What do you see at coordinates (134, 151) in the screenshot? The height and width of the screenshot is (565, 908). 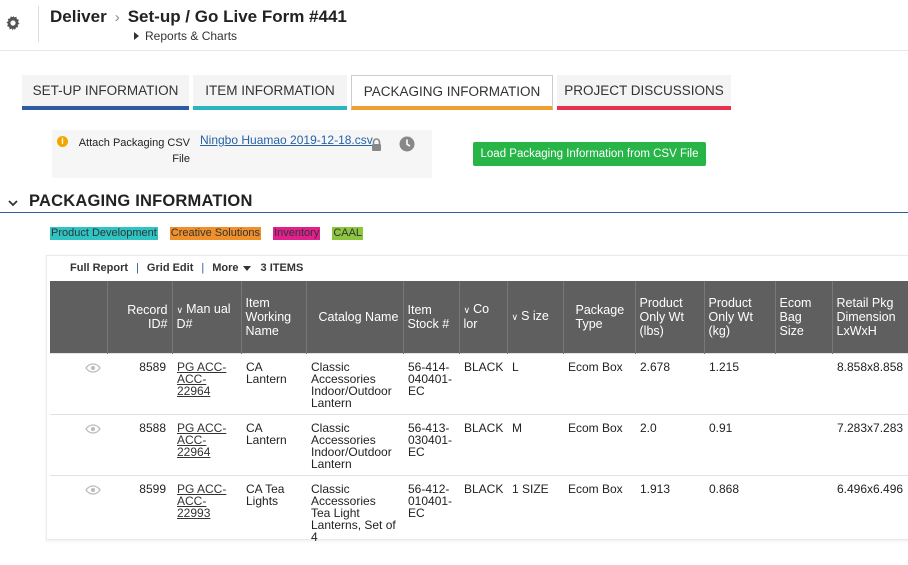 I see `attach-csv-label: Attach Packaging CSV File` at bounding box center [134, 151].